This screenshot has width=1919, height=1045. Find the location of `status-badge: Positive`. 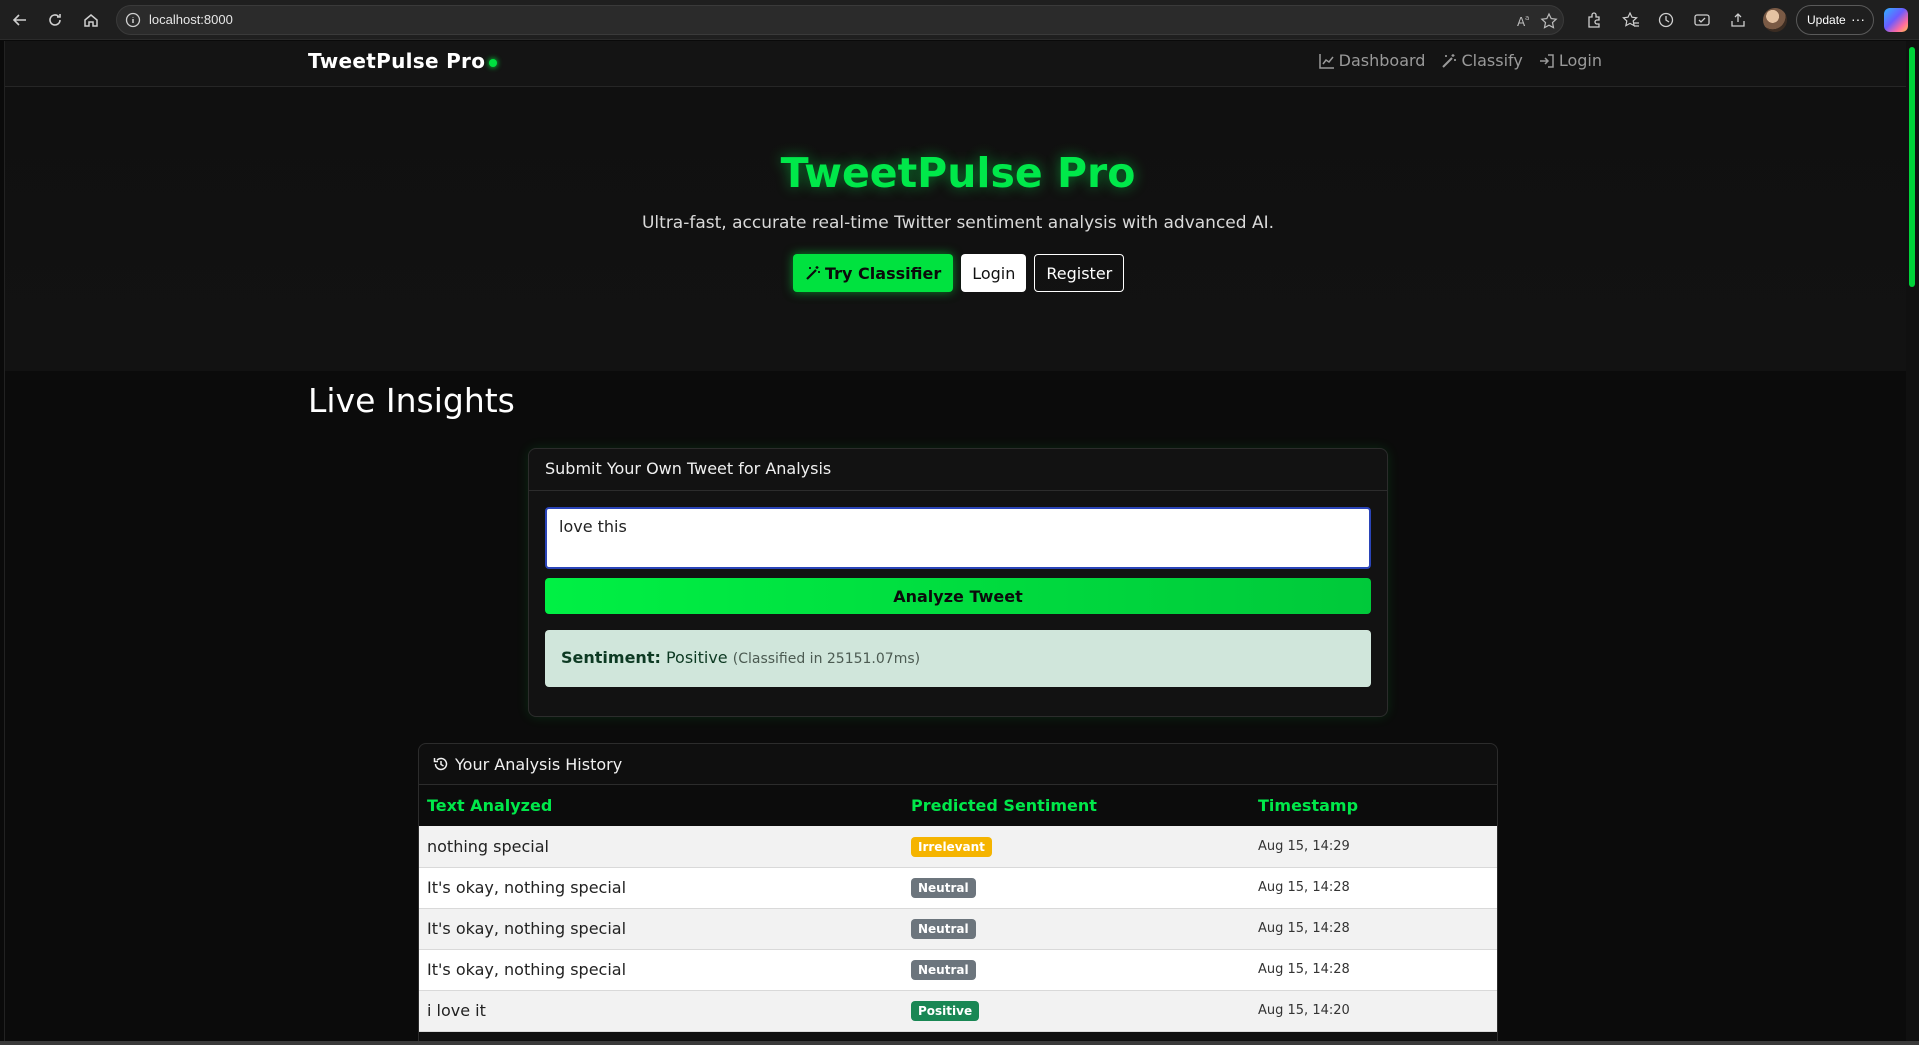

status-badge: Positive is located at coordinates (945, 1011).